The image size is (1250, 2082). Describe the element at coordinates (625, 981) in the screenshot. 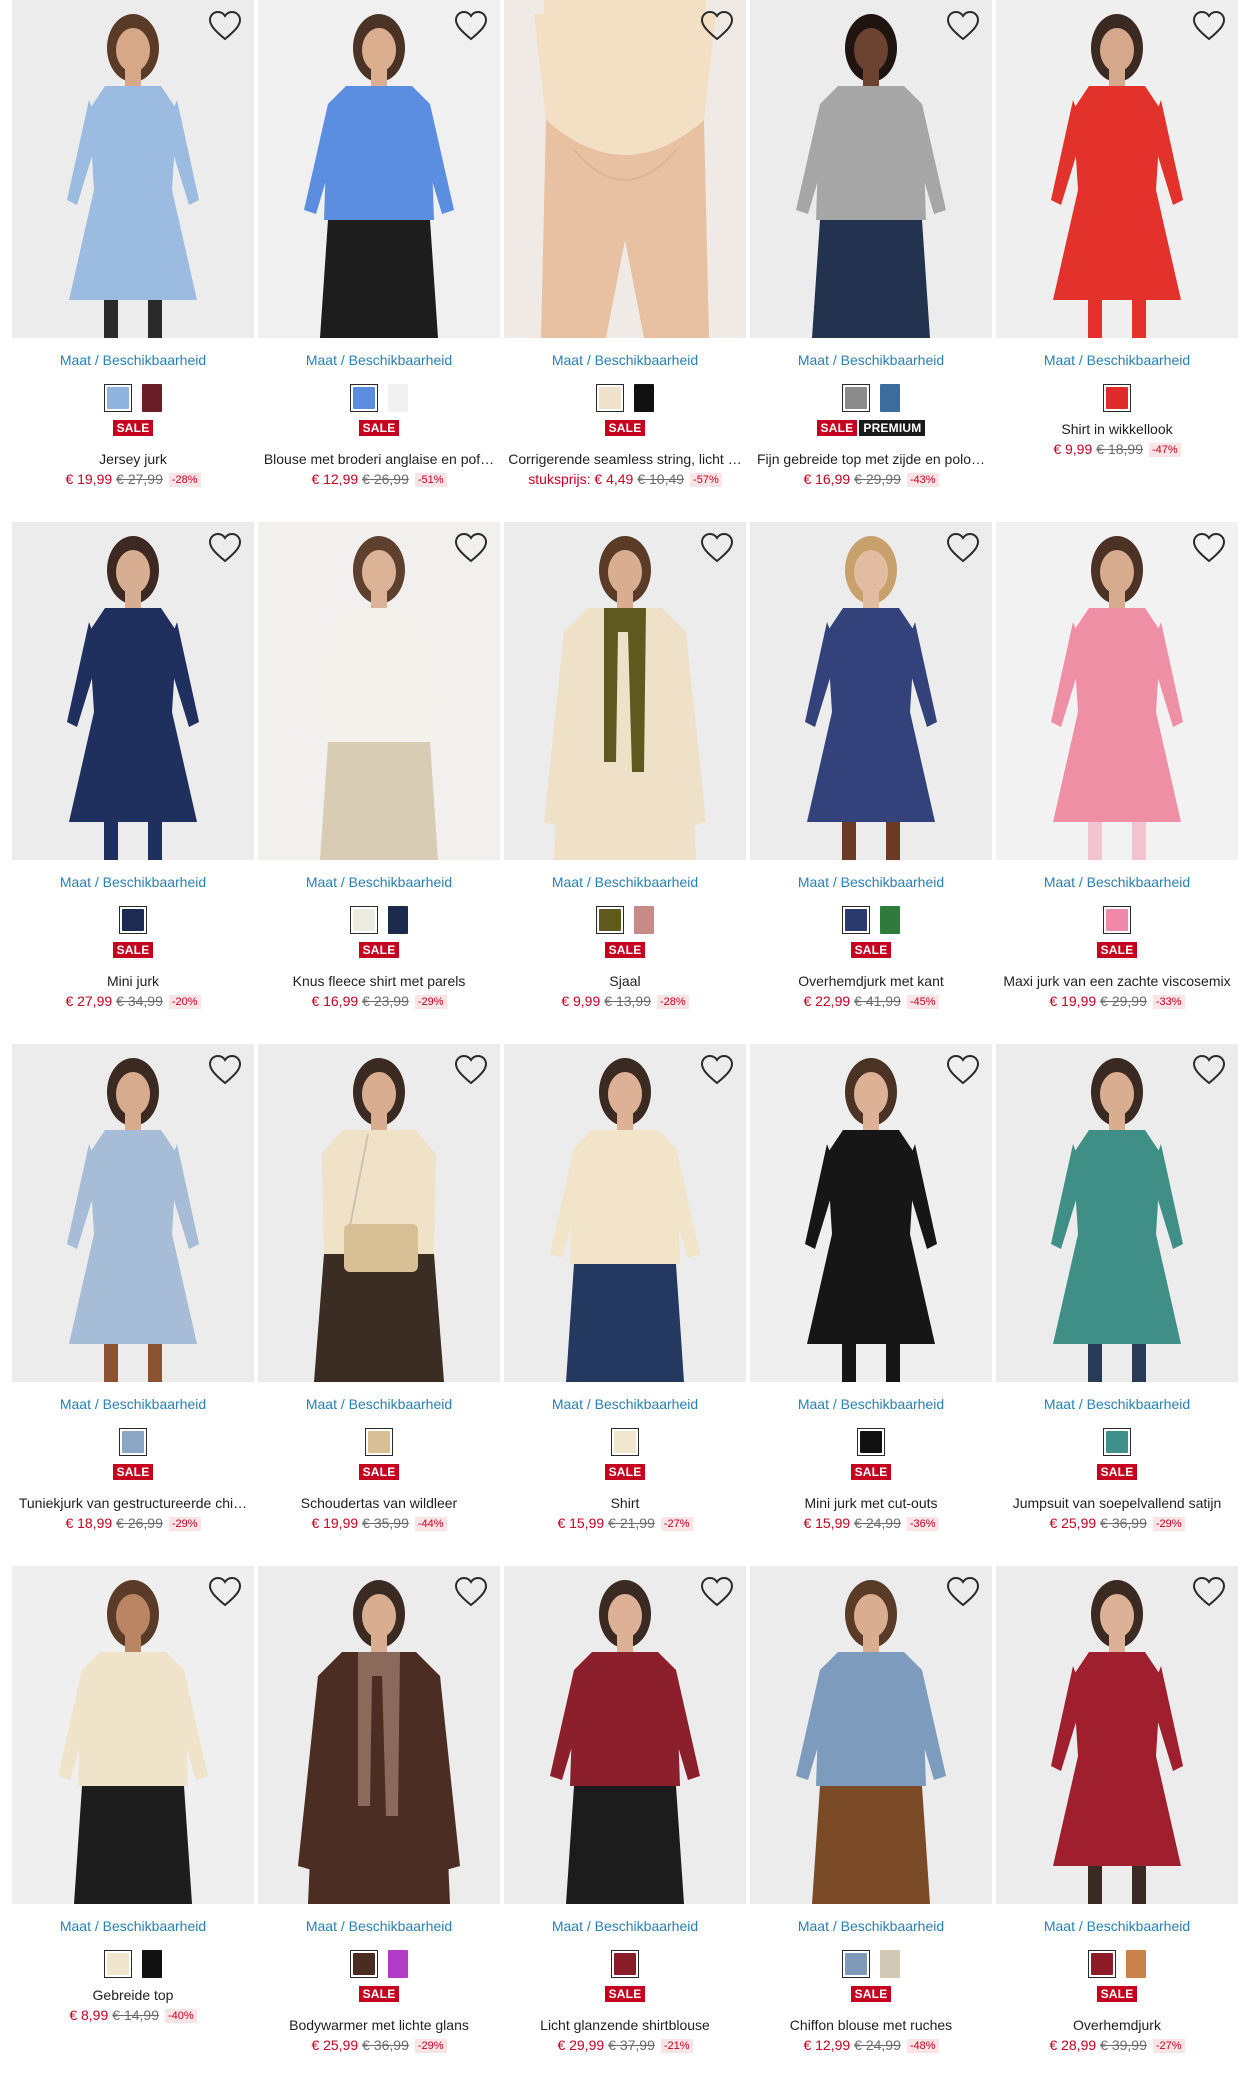

I see `product-name: Sjaal` at that location.